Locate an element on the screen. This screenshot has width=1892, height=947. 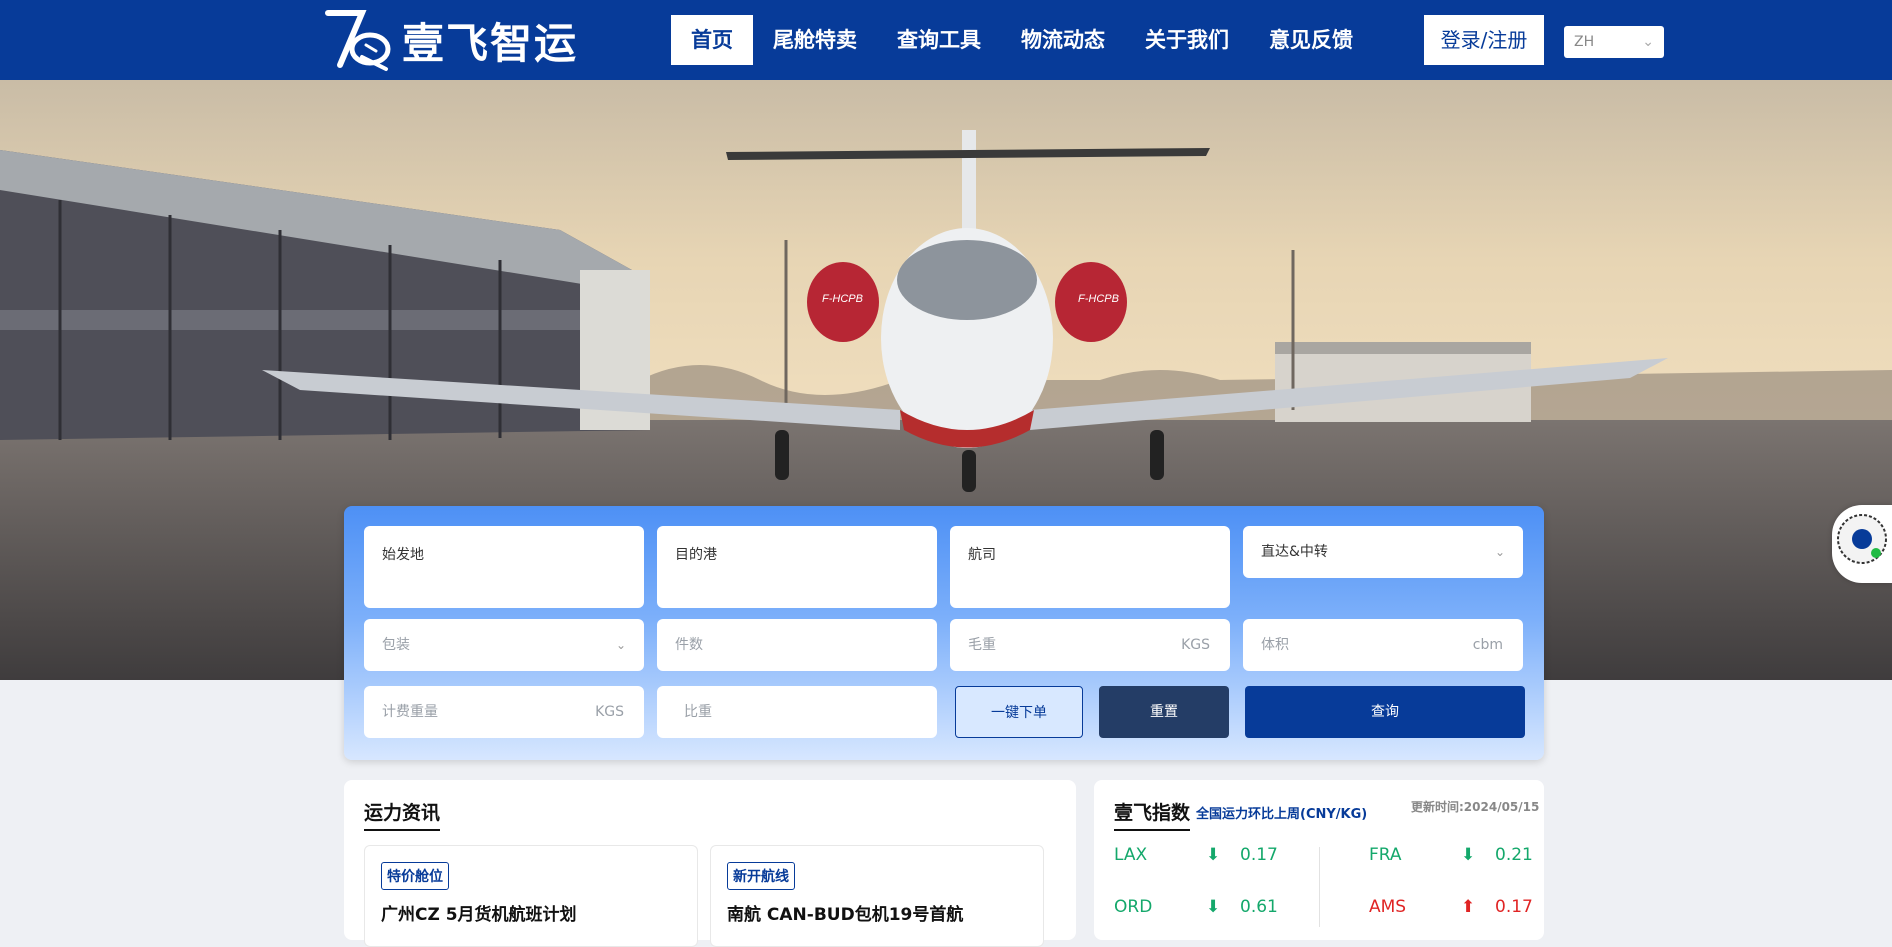
package-placeholder: 包装 is located at coordinates (396, 645).